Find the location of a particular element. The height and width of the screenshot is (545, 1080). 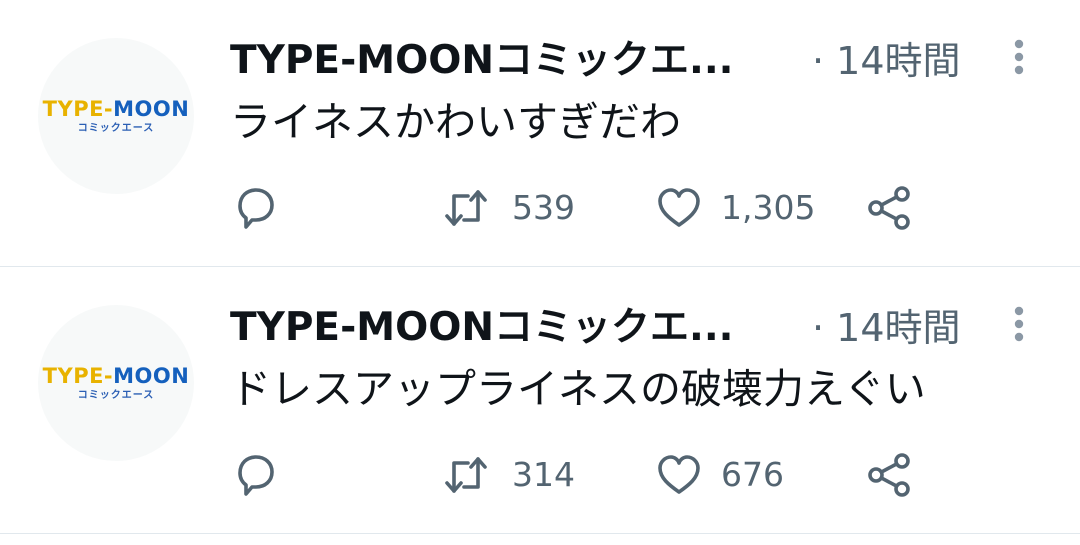

tweet-text: ドレスアップライネスの破壊力えぐい is located at coordinates (578, 389).